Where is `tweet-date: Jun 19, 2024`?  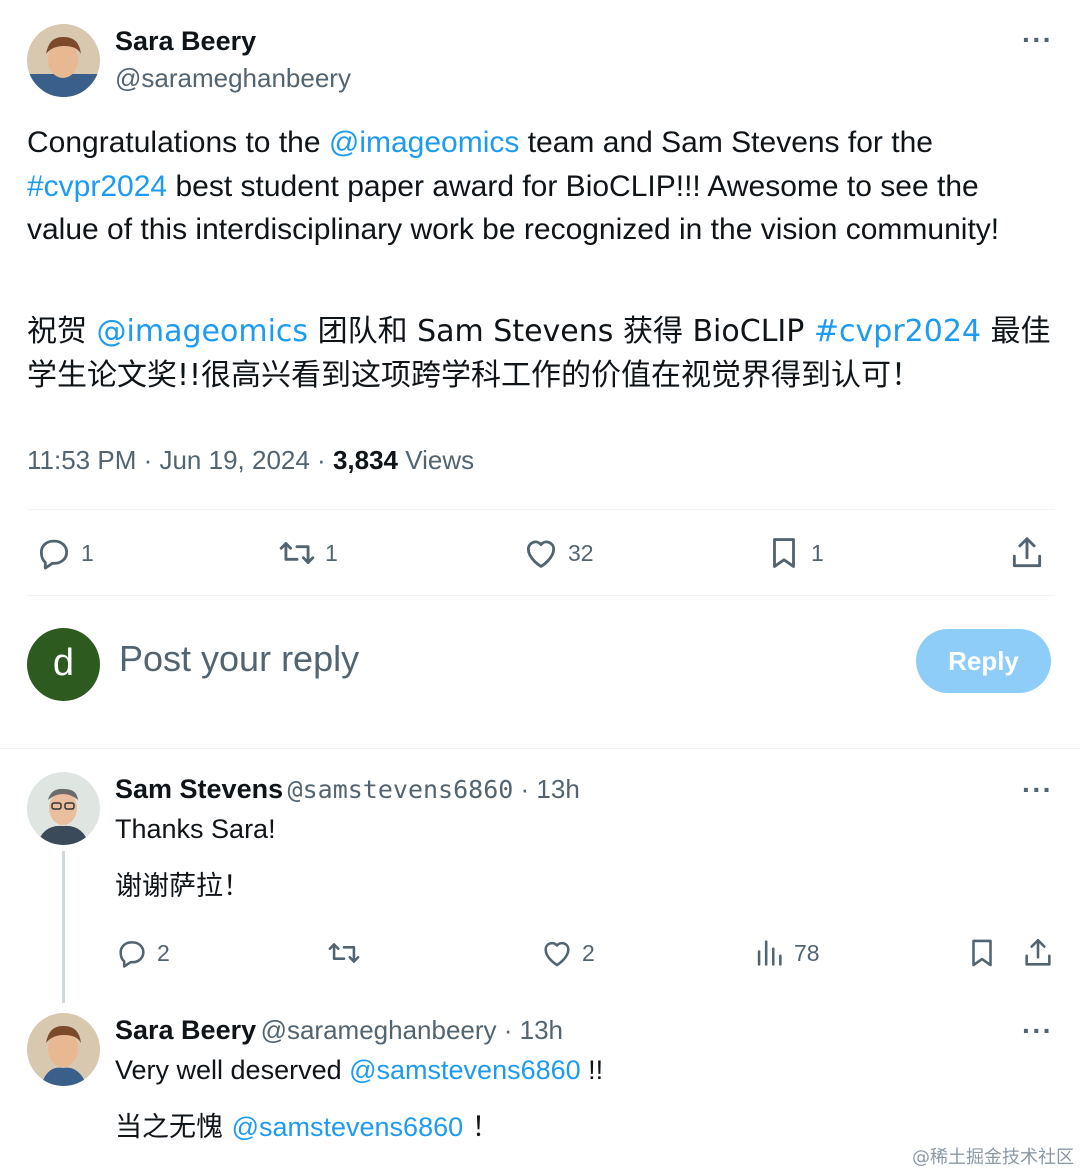 tweet-date: Jun 19, 2024 is located at coordinates (234, 460).